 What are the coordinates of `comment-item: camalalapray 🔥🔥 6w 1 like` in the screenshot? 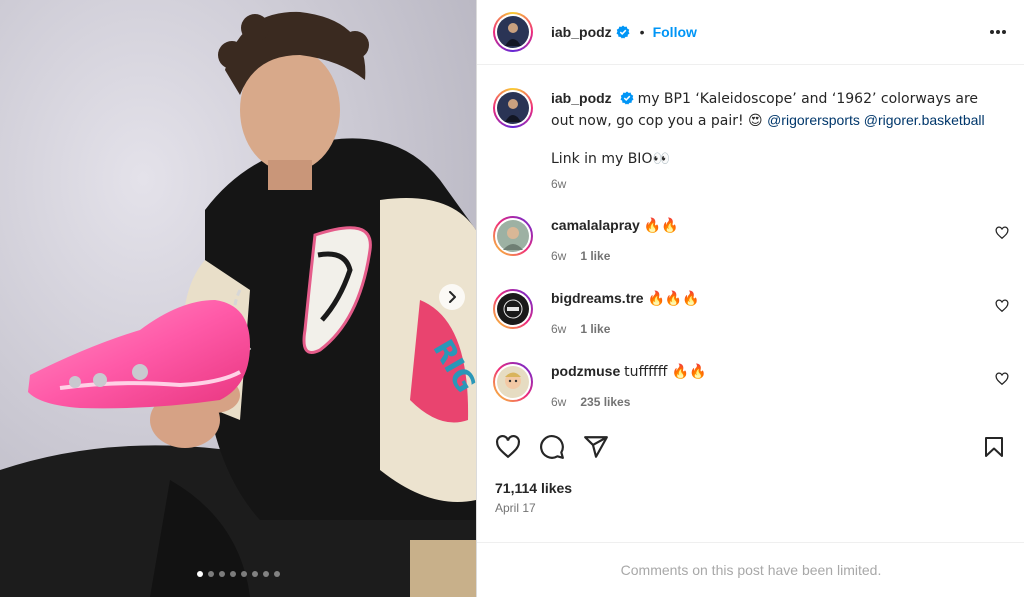 It's located at (751, 241).